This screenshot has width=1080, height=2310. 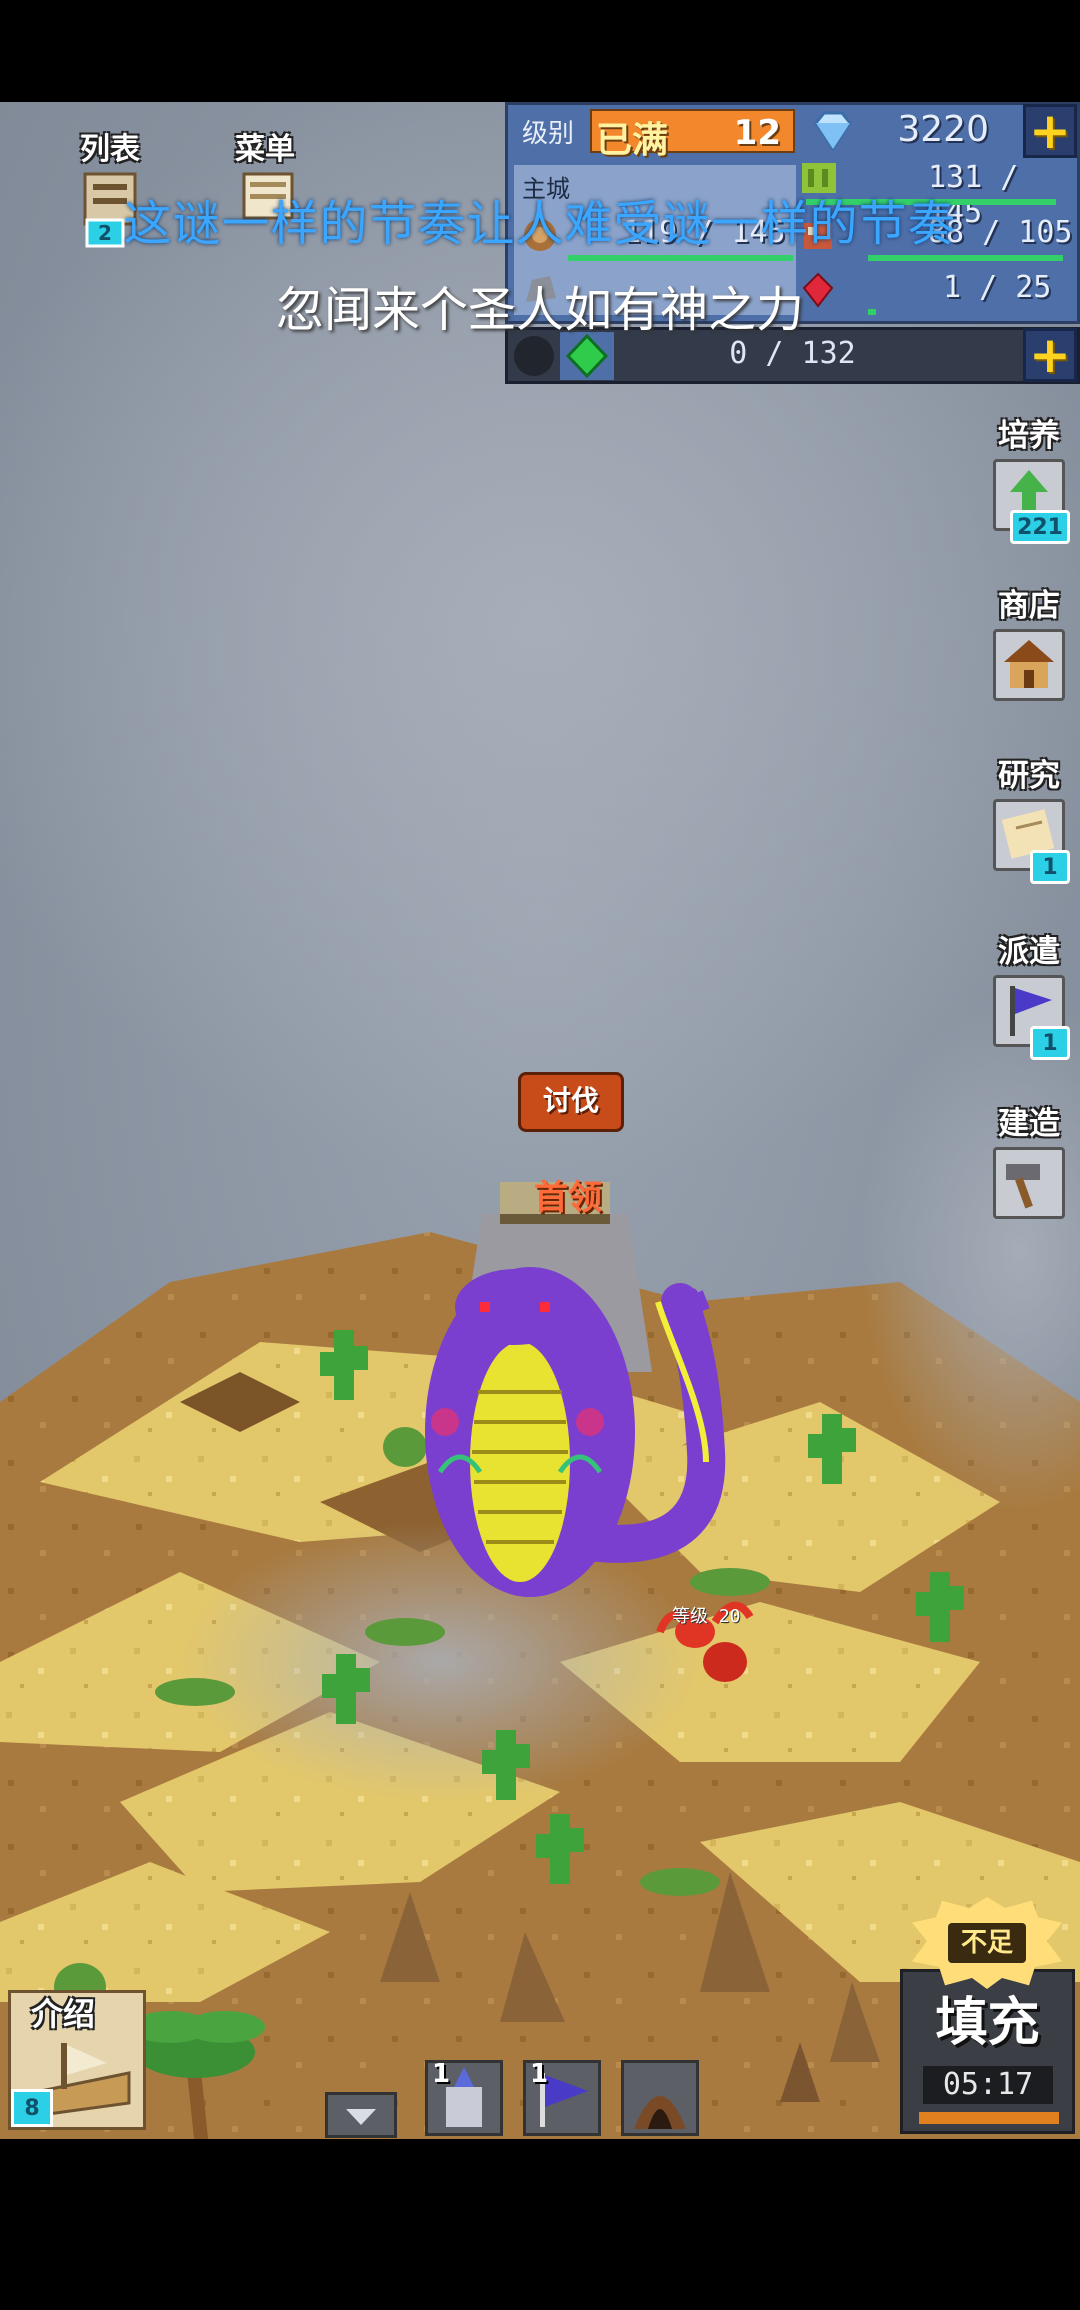 What do you see at coordinates (265, 149) in the screenshot?
I see `menu-label: 菜单` at bounding box center [265, 149].